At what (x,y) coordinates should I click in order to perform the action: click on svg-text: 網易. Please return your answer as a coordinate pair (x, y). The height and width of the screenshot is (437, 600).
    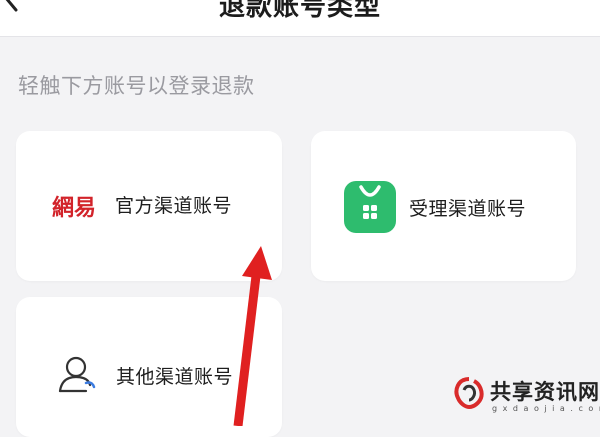
    Looking at the image, I should click on (74, 208).